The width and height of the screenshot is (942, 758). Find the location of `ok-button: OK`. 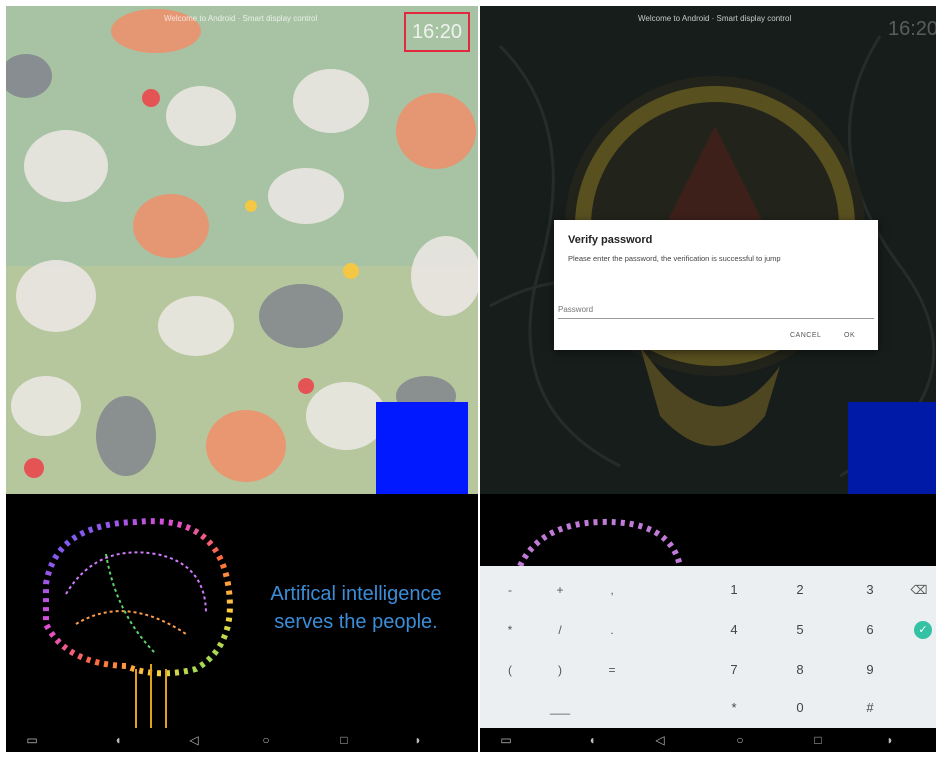

ok-button: OK is located at coordinates (849, 335).